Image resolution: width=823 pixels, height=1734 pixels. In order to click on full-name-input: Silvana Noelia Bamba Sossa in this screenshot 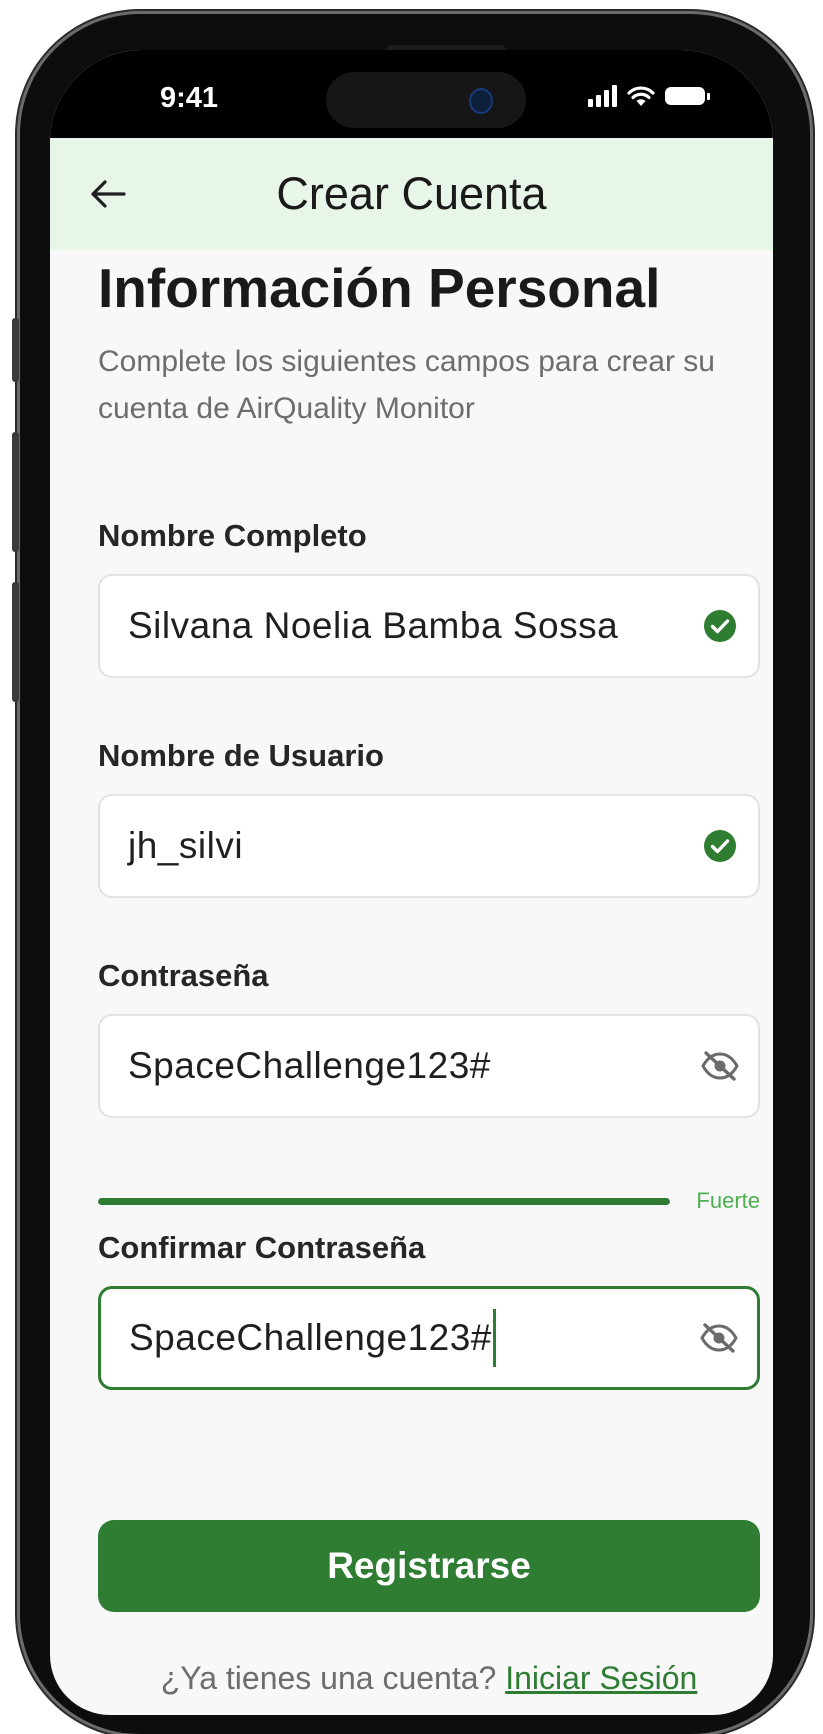, I will do `click(429, 626)`.